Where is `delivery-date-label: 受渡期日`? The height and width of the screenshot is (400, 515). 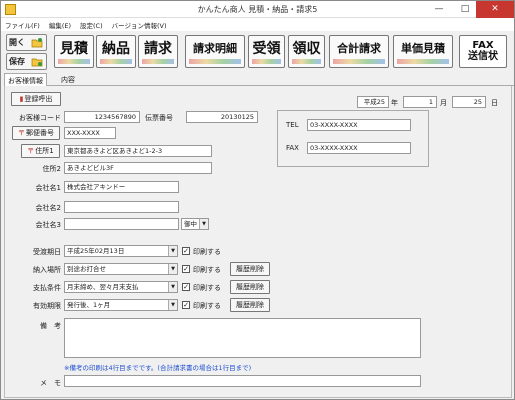 delivery-date-label: 受渡期日 is located at coordinates (47, 252).